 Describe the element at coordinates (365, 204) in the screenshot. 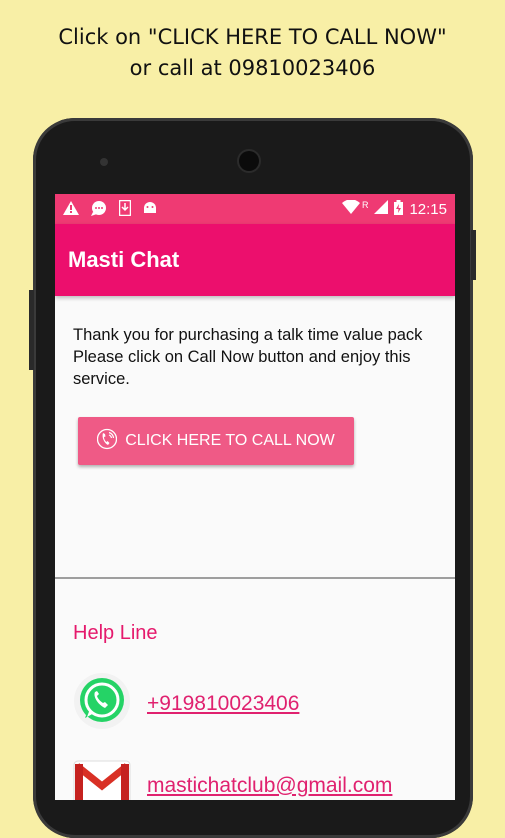

I see `roaming-indicator: R` at that location.